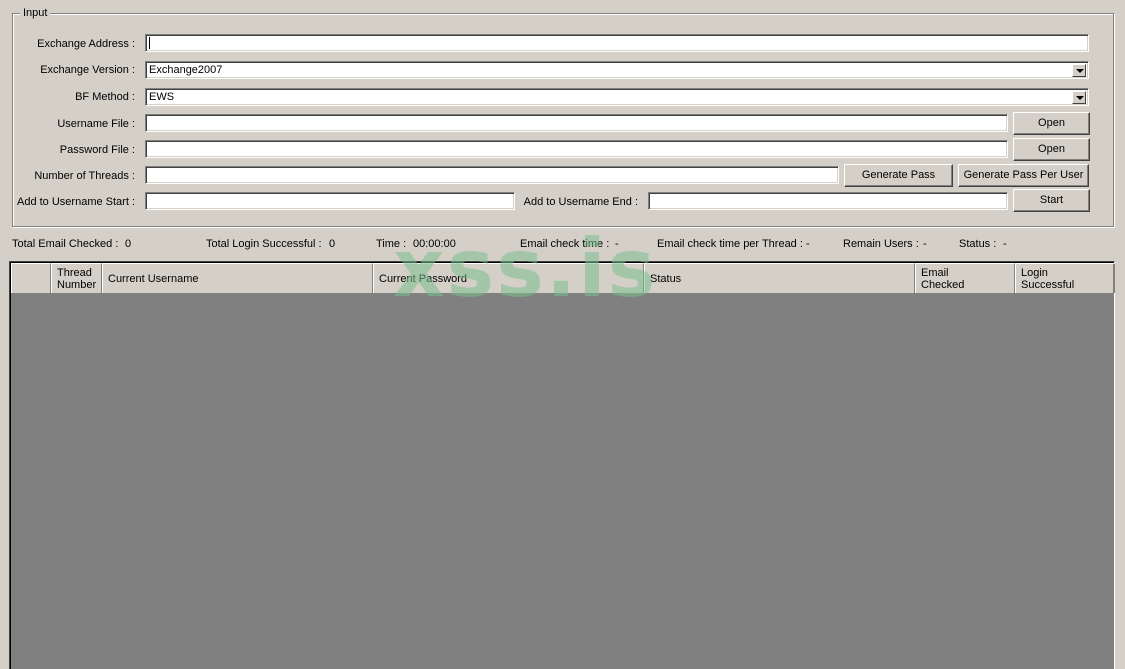 This screenshot has width=1125, height=669. I want to click on exchange-address-label: Exchange Address :, so click(86, 44).